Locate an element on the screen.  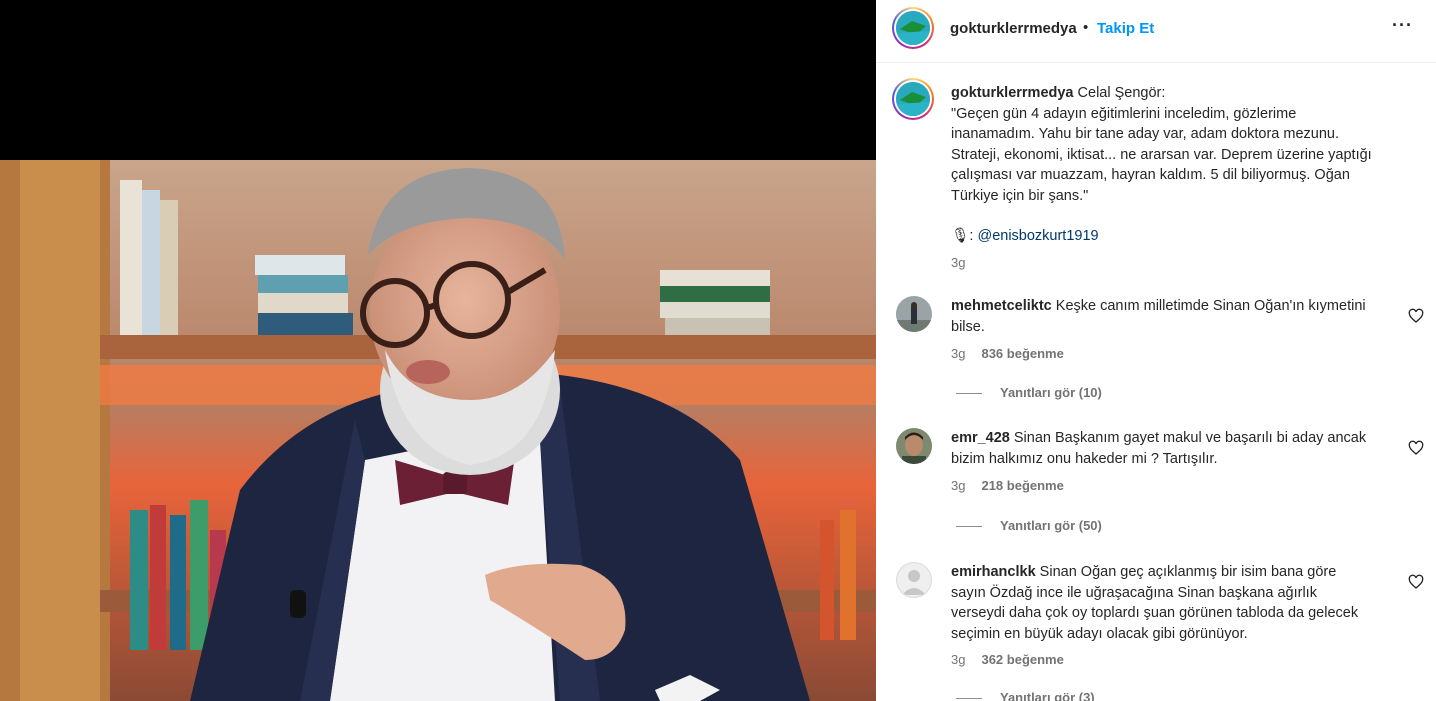
post-header: gokturklerrmedya • Takip Et ··· is located at coordinates (1156, 31).